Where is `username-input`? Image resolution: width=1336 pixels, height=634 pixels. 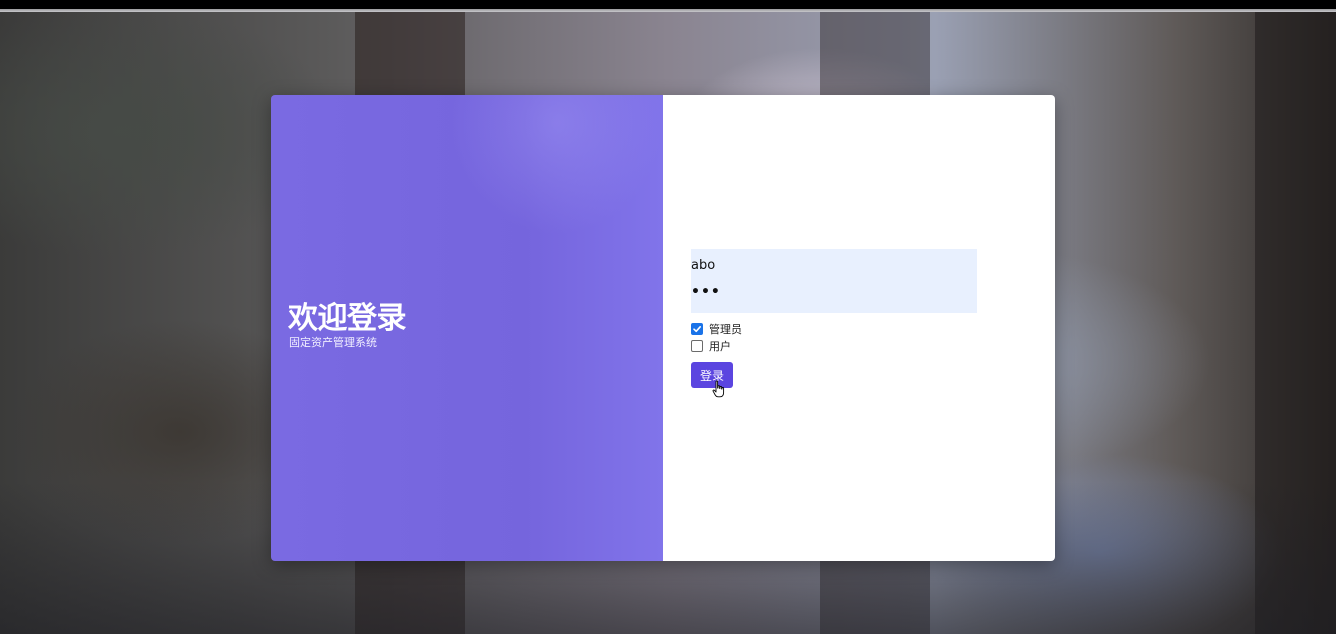
username-input is located at coordinates (834, 265).